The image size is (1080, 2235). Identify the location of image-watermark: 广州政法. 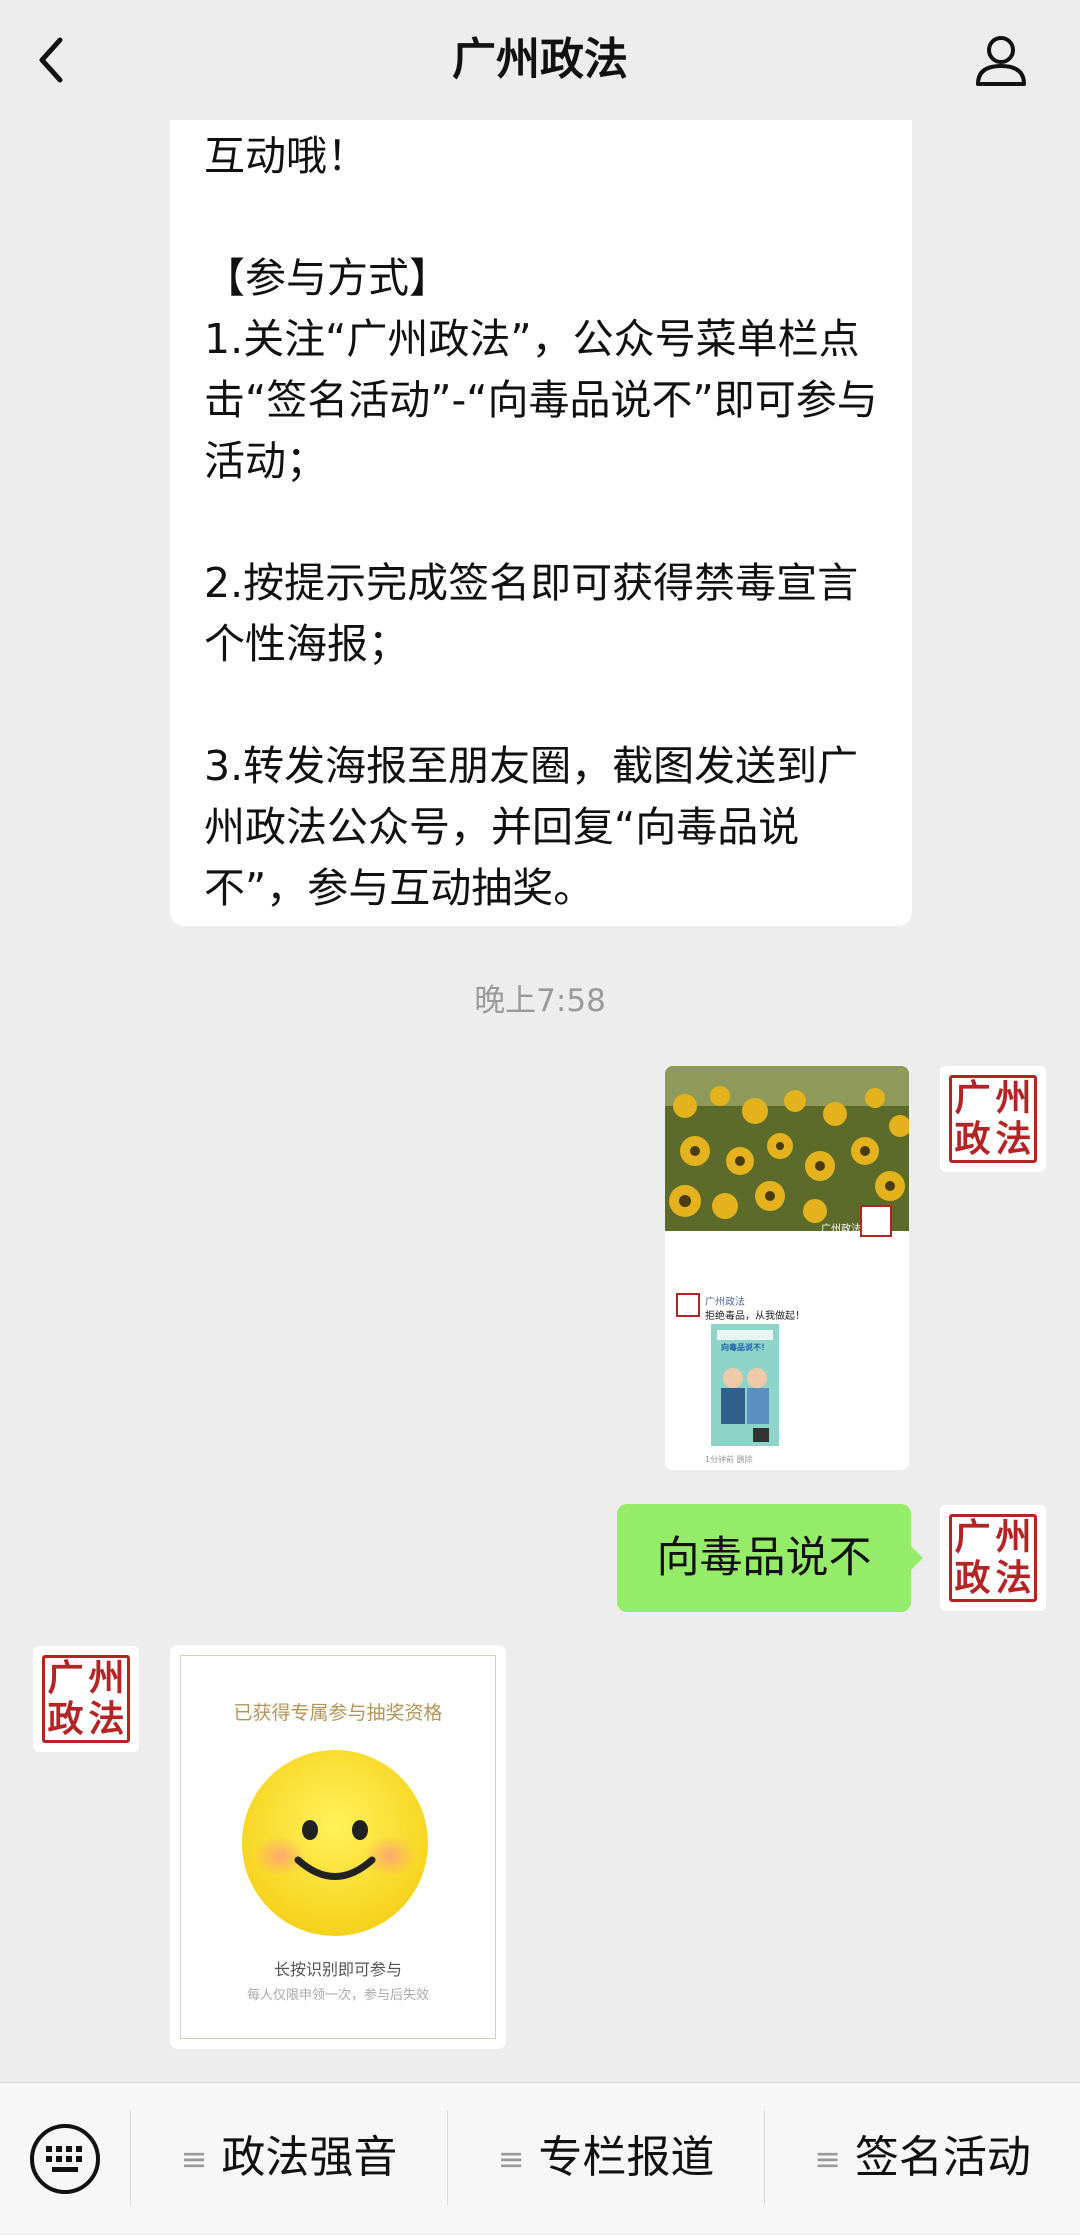
(841, 1229).